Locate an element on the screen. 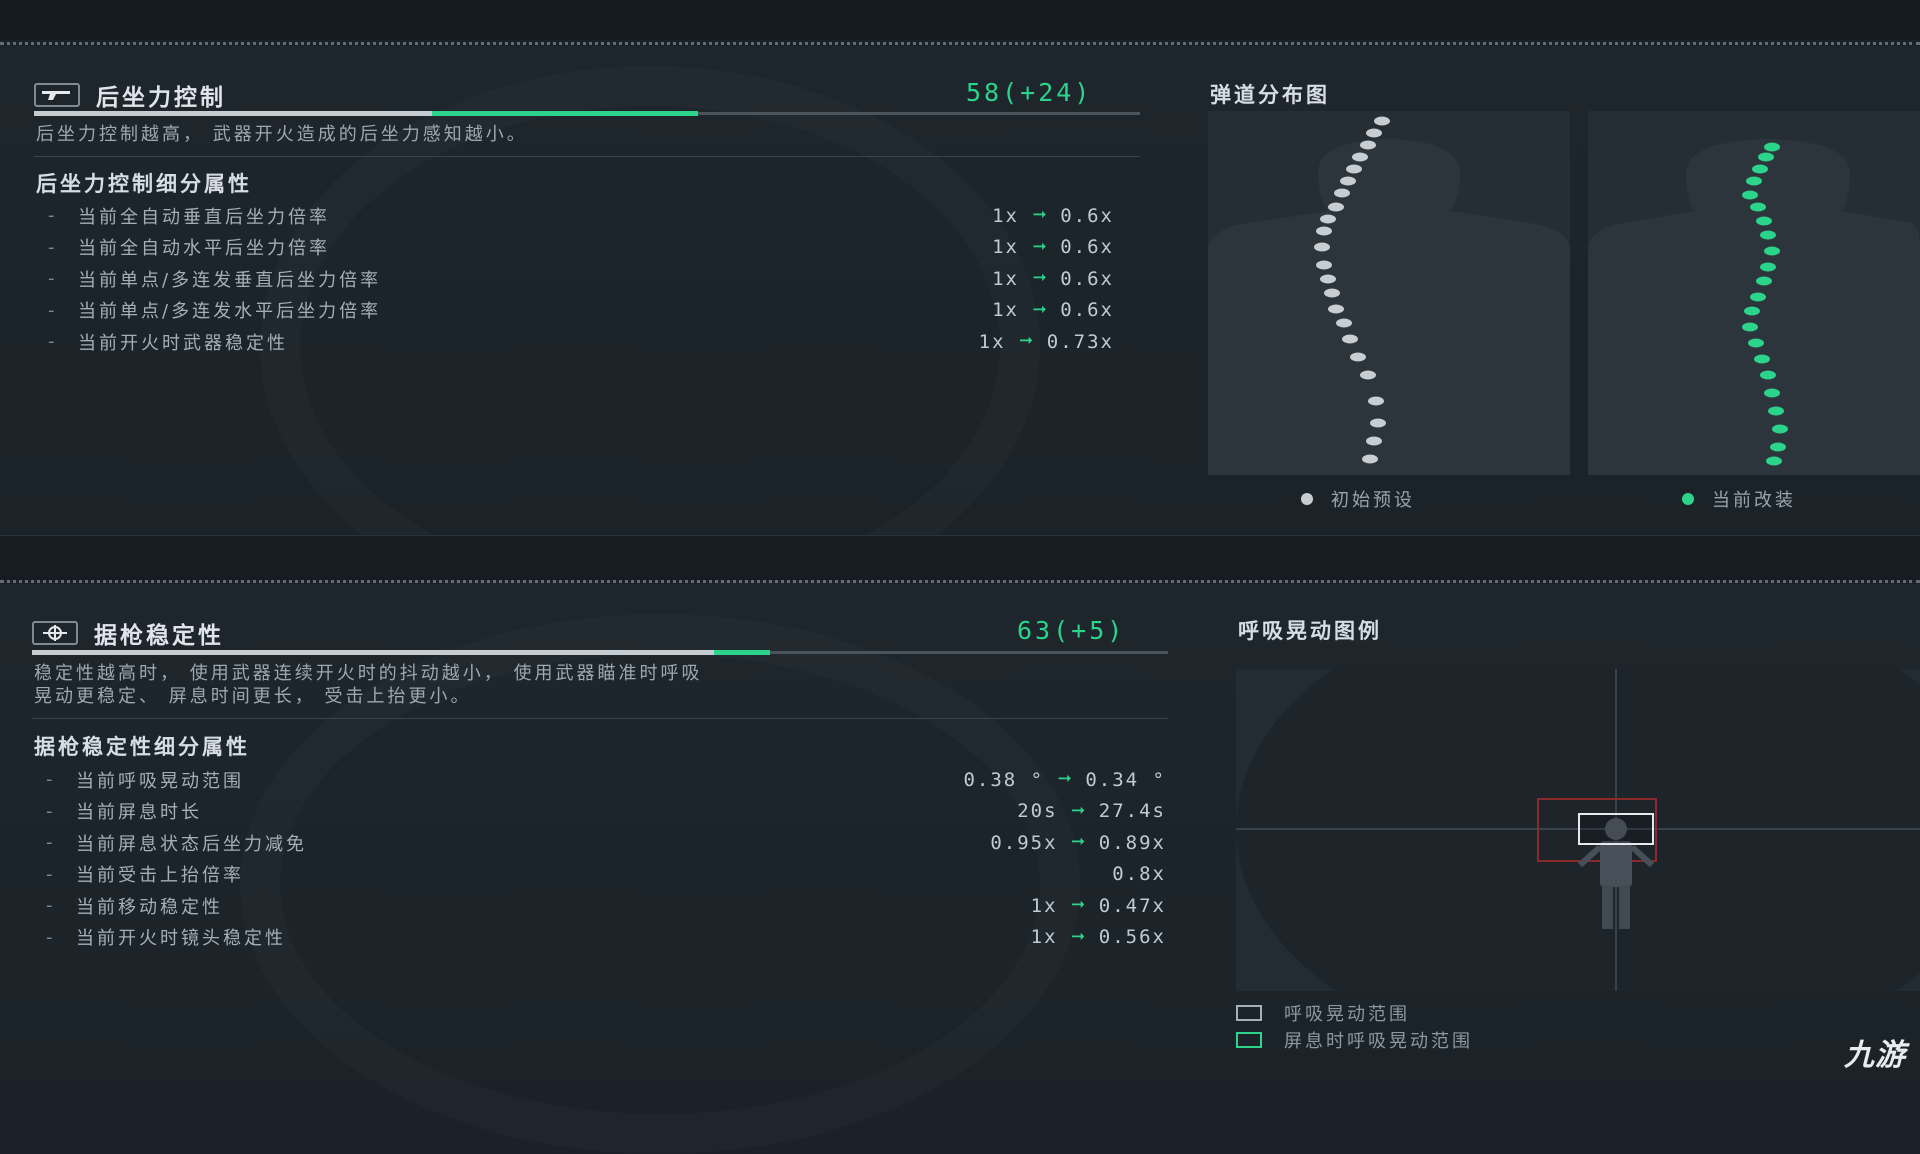  breath-hold-range-box is located at coordinates (1616, 829).